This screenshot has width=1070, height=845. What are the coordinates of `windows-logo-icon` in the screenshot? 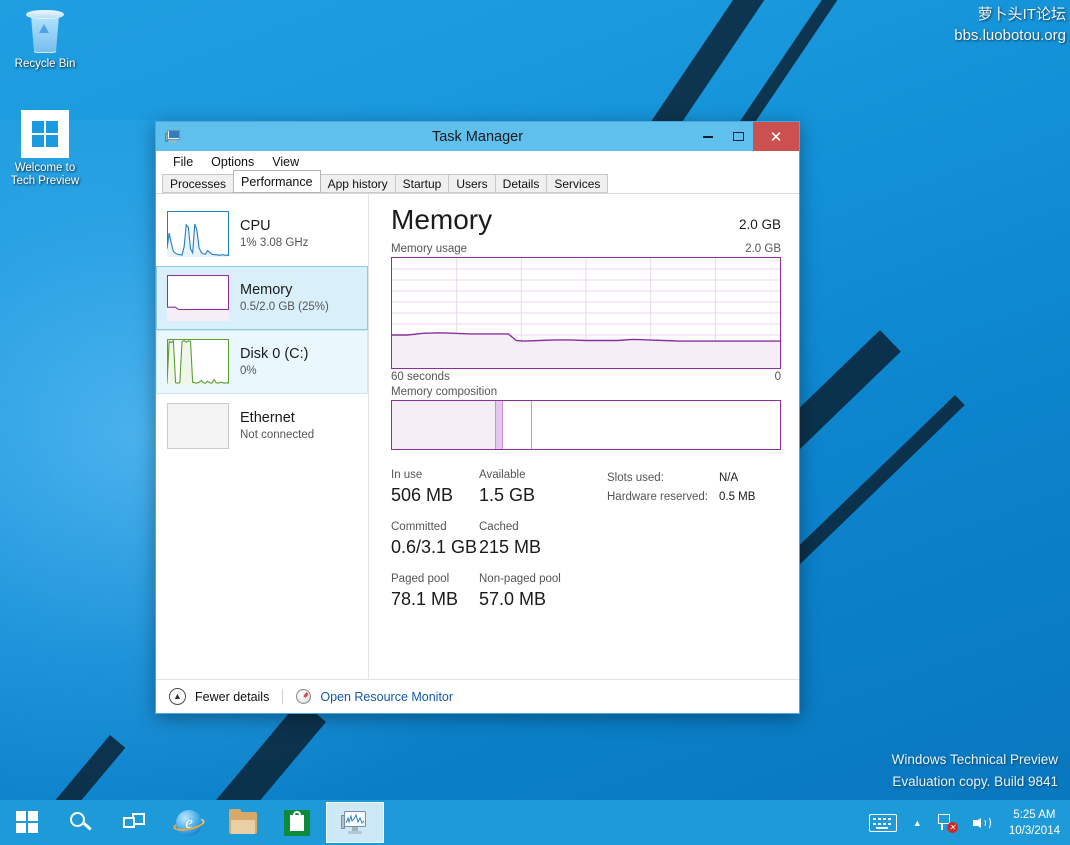 It's located at (27, 822).